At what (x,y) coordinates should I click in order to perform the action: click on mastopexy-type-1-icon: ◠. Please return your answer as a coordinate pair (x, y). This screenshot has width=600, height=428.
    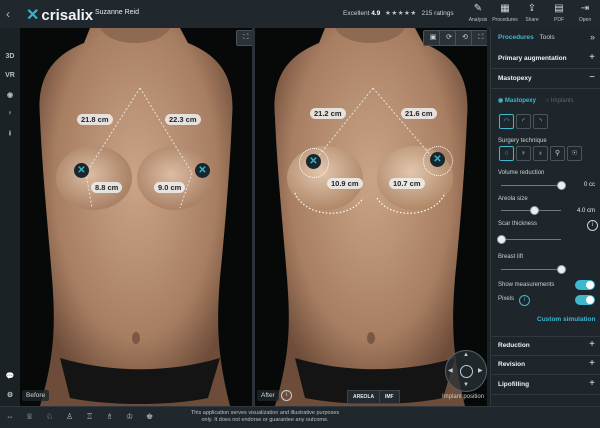
    Looking at the image, I should click on (506, 121).